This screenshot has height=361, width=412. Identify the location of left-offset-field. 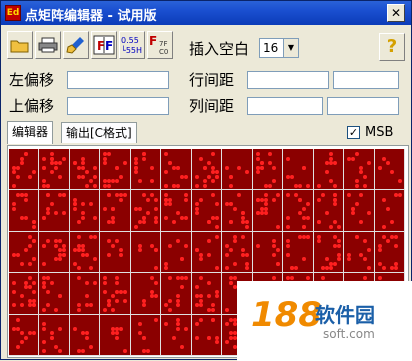
(118, 80).